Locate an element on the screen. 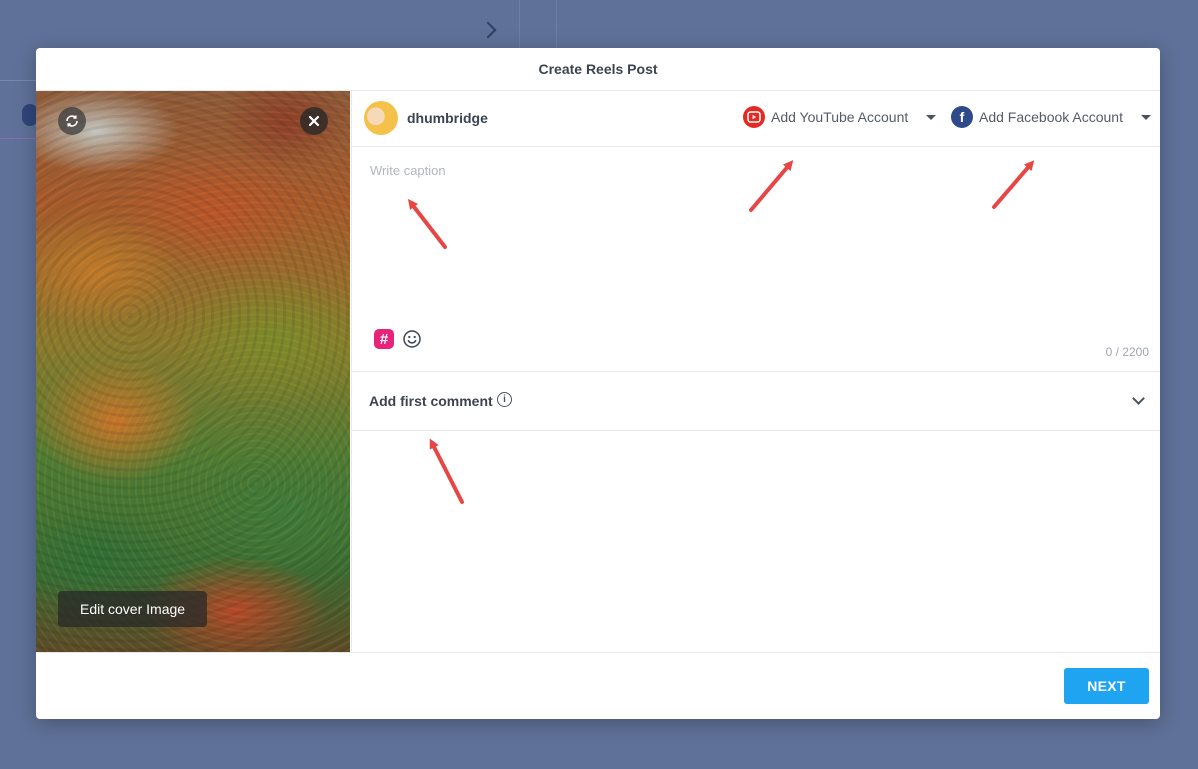 This screenshot has height=769, width=1198. first-comment-toggle: Add first comment i is located at coordinates (756, 401).